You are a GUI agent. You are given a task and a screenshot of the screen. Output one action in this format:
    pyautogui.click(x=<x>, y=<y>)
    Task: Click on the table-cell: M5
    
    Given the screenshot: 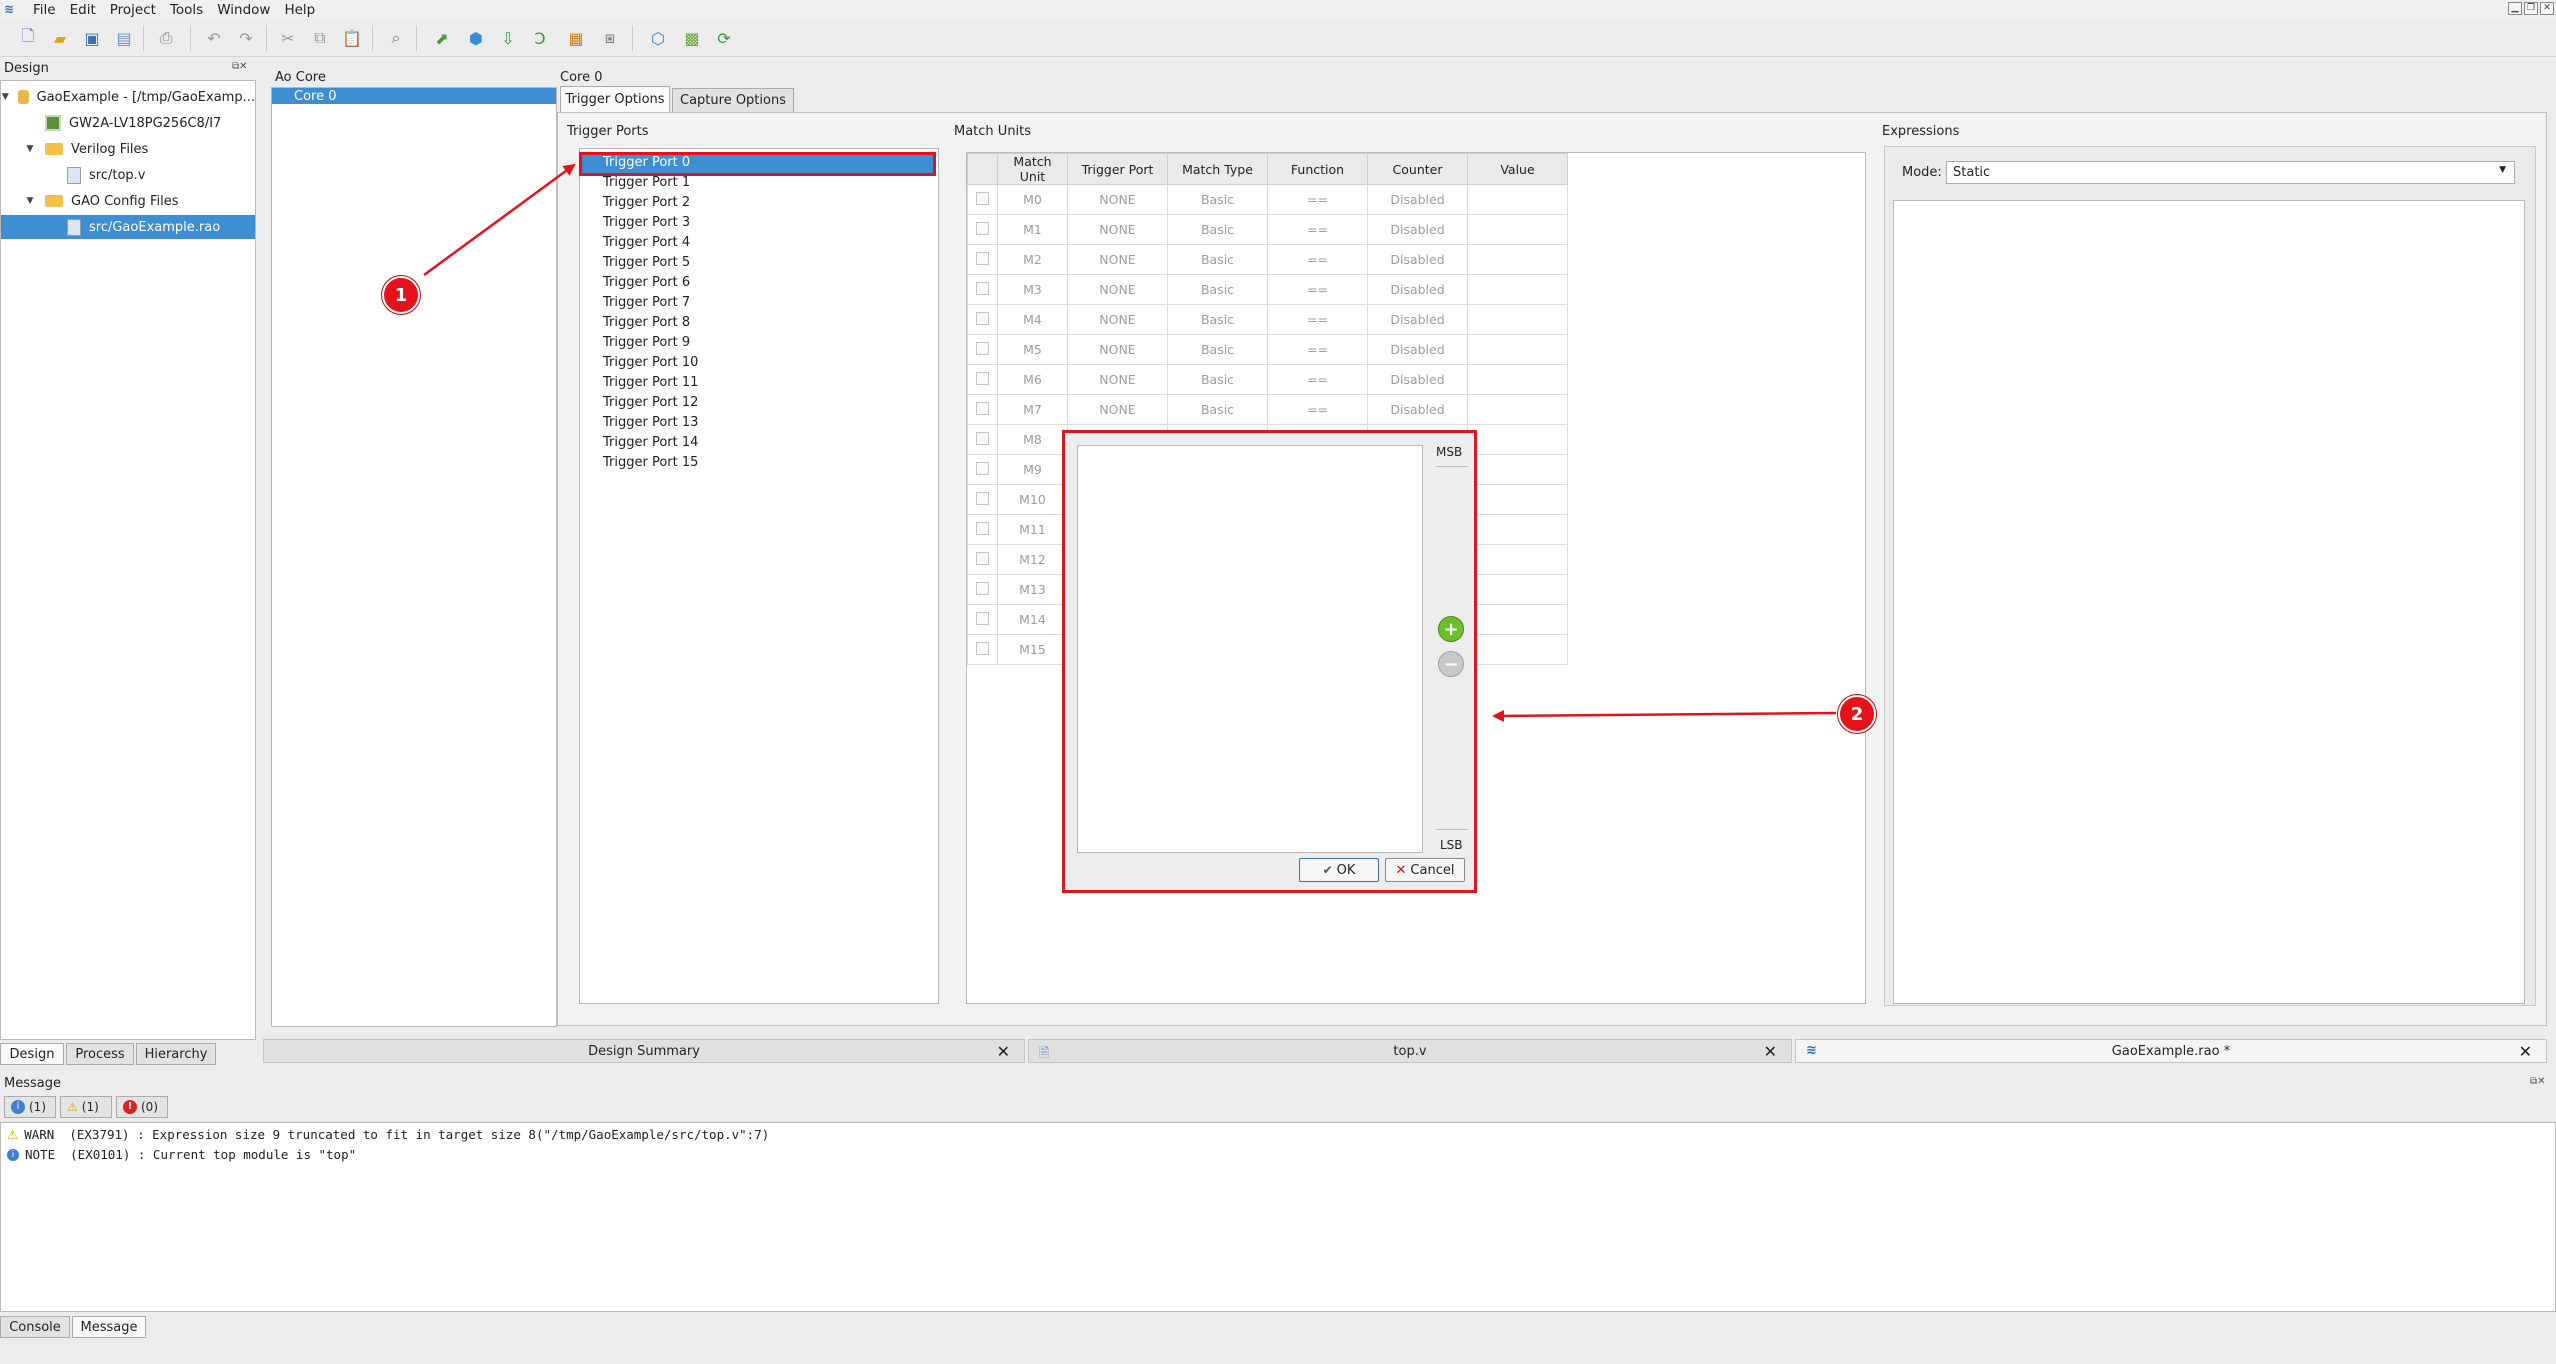 What is the action you would take?
    pyautogui.click(x=1032, y=349)
    